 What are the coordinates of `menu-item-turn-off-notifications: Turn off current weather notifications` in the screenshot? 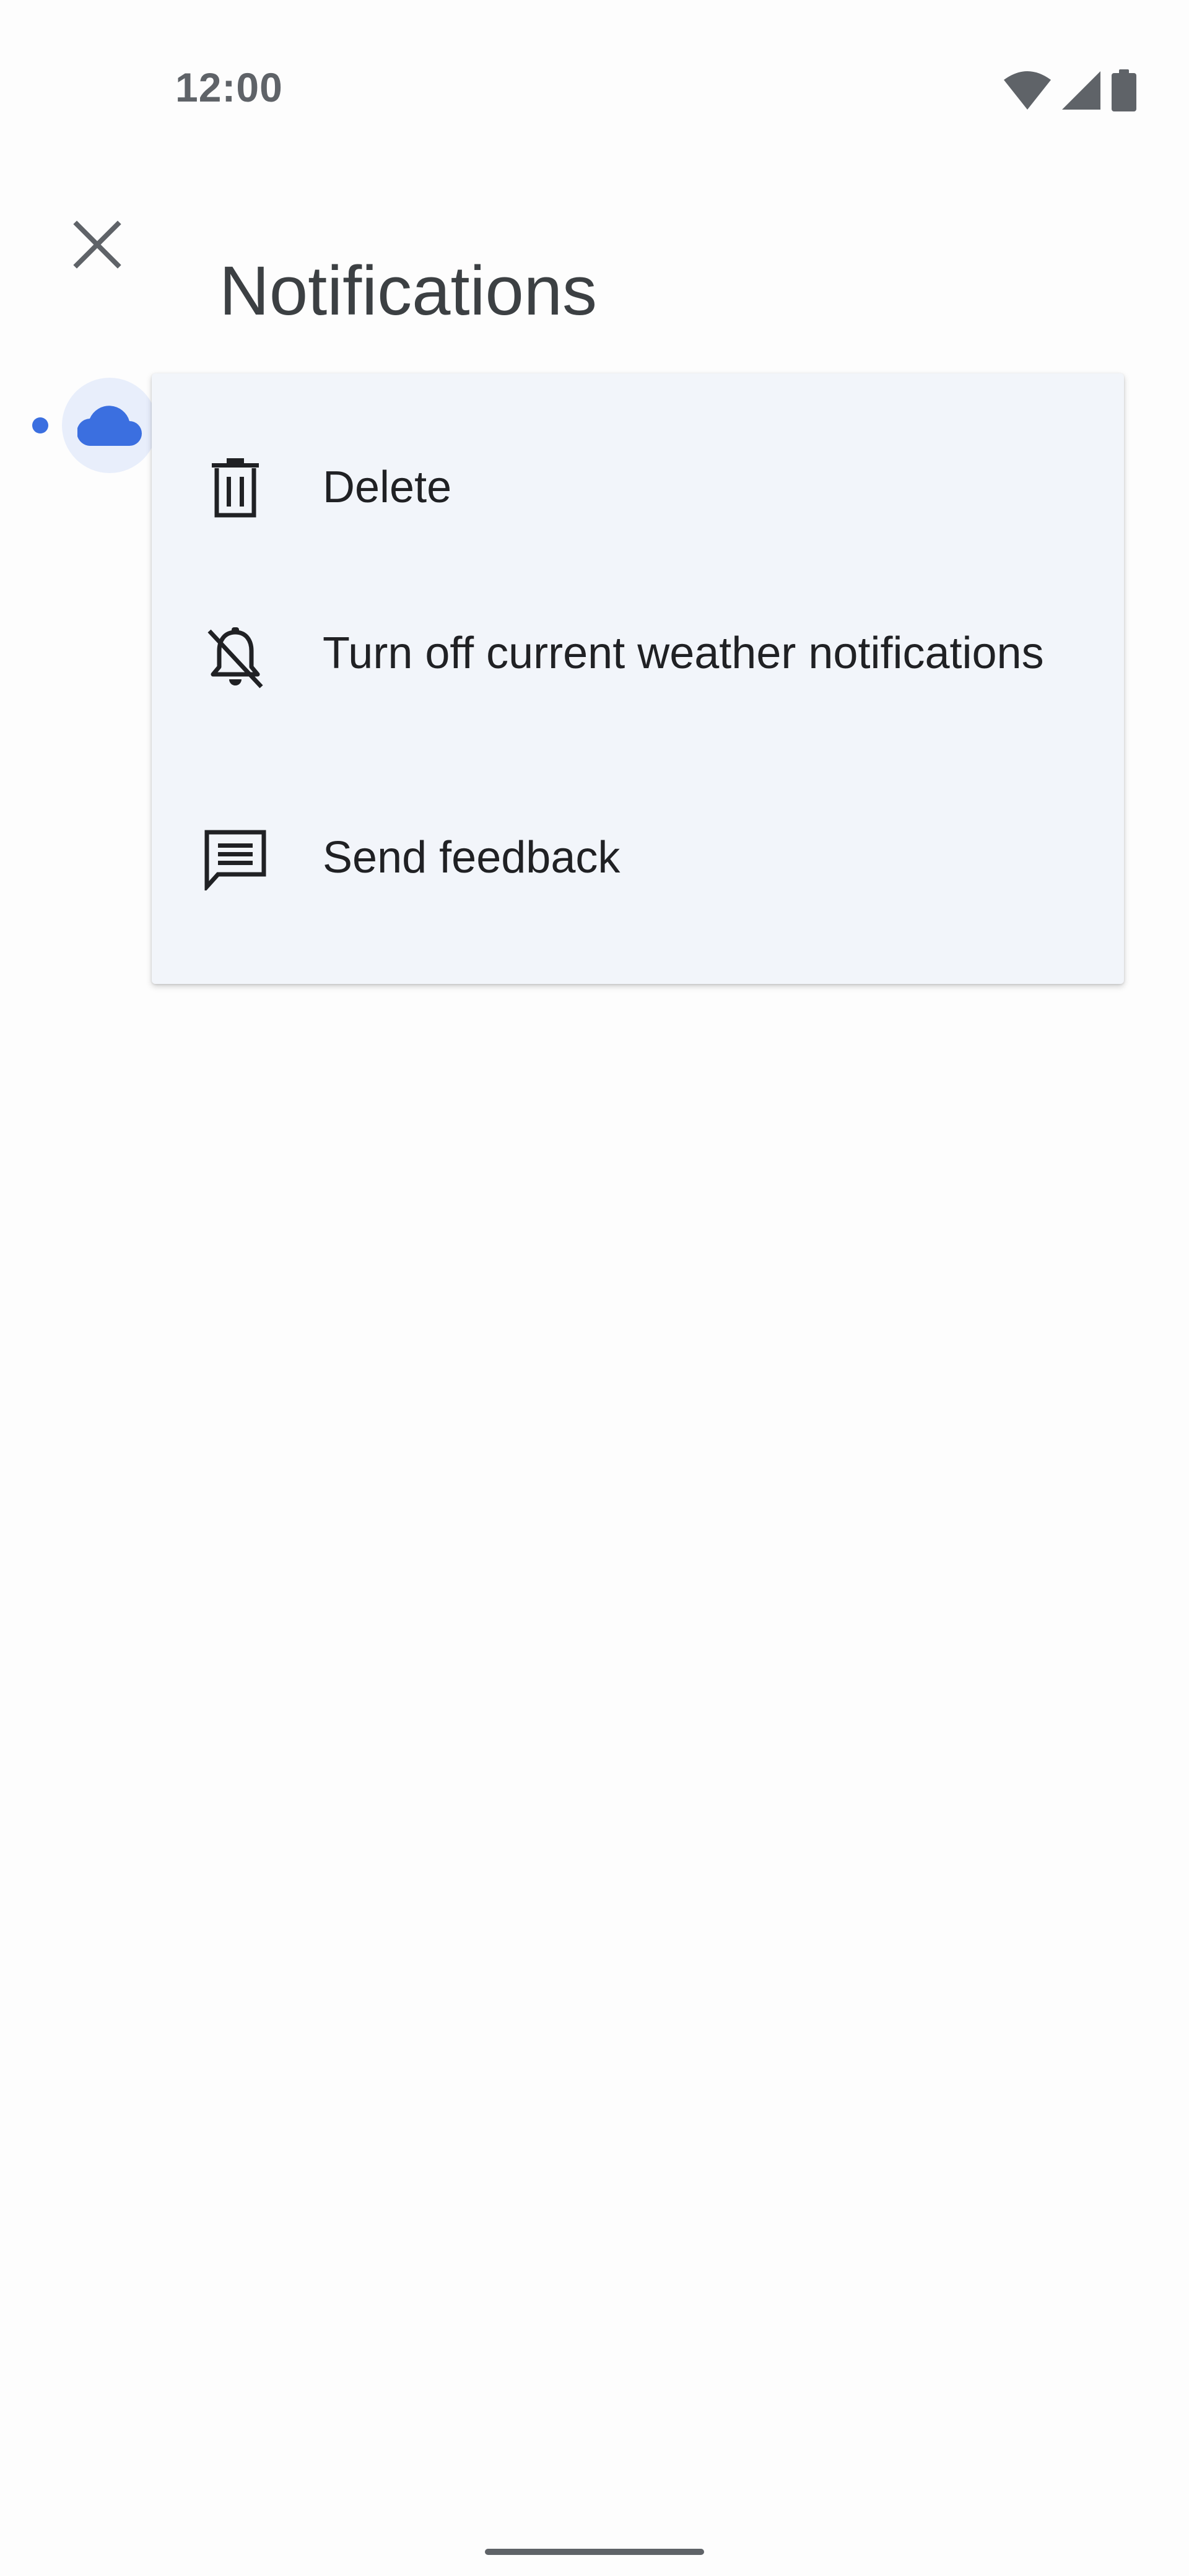 It's located at (638, 658).